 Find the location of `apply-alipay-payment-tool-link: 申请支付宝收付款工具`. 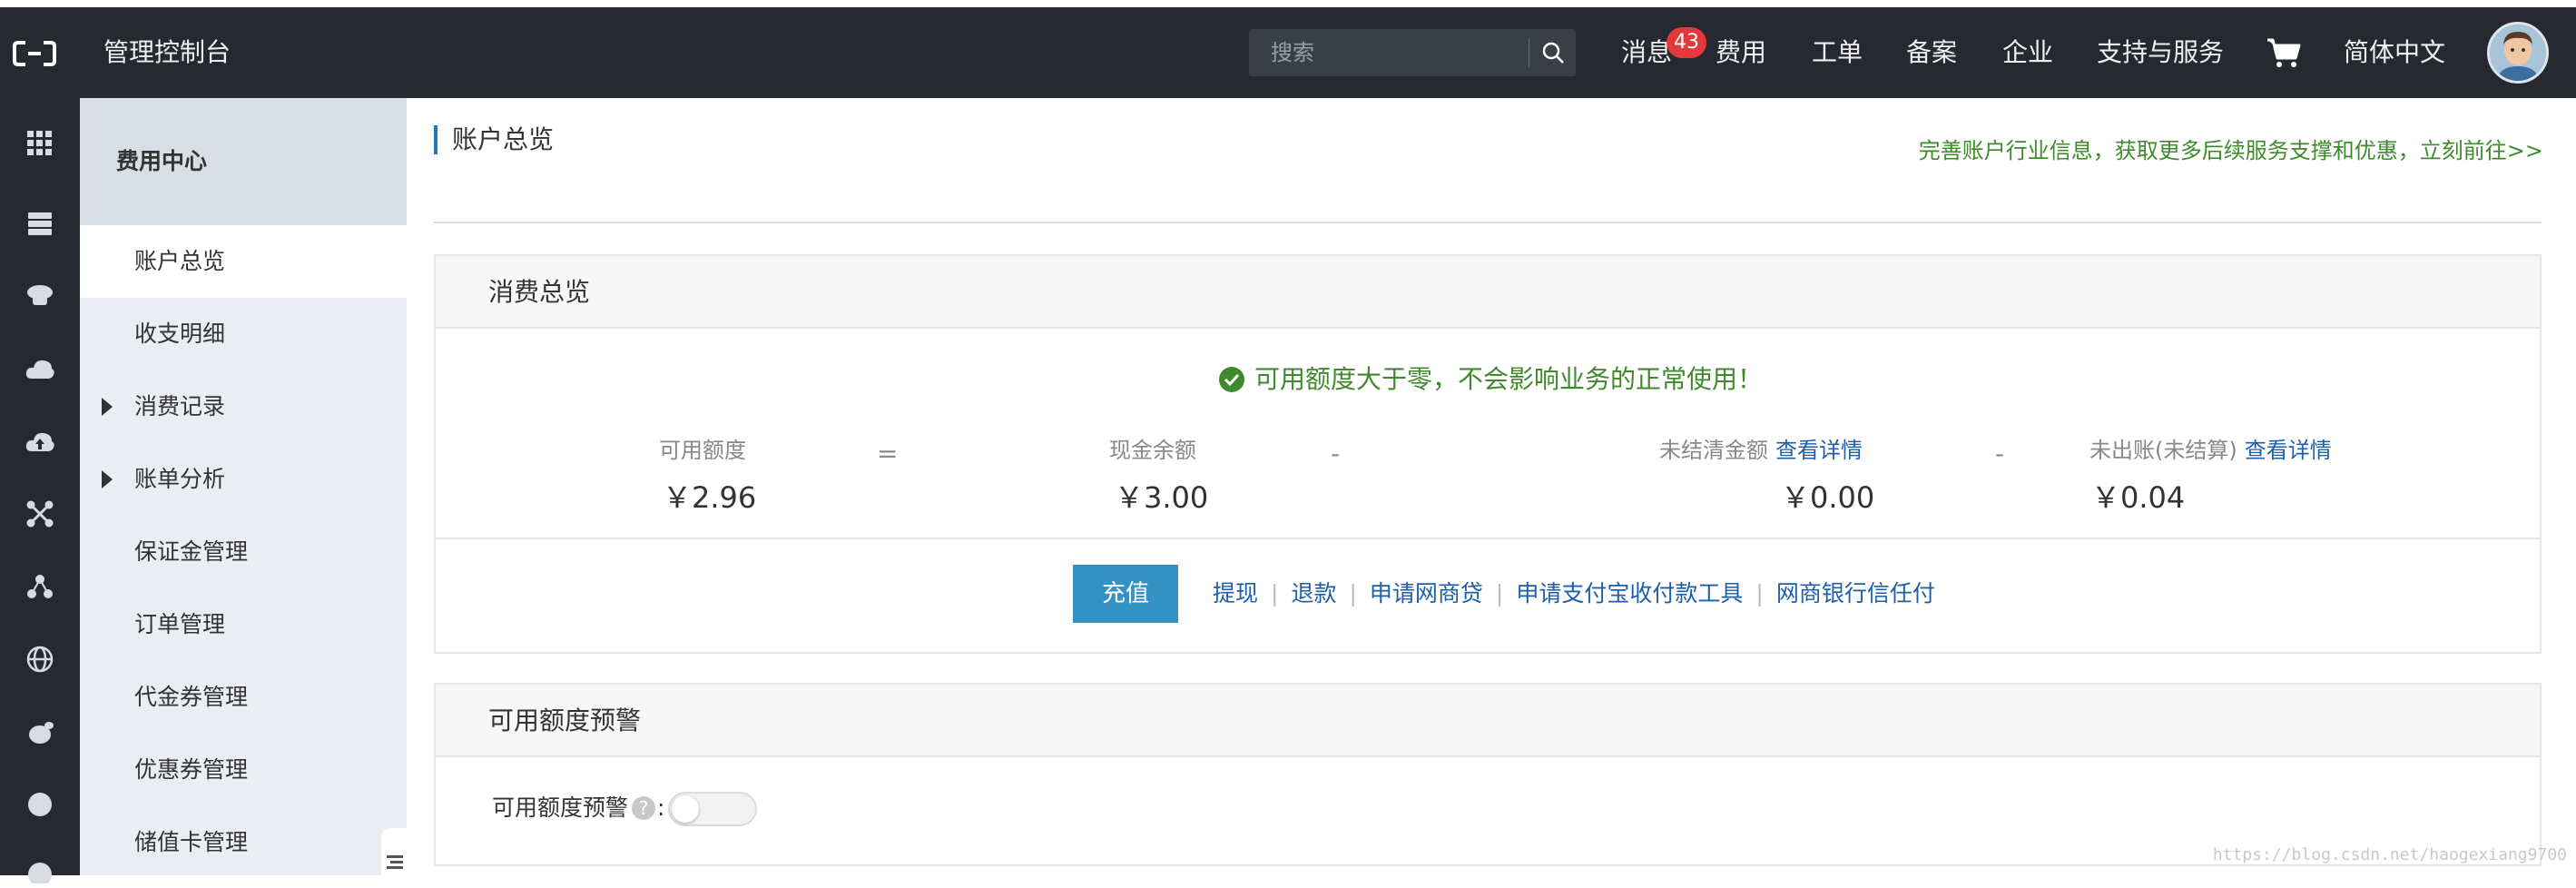

apply-alipay-payment-tool-link: 申请支付宝收付款工具 is located at coordinates (1629, 593).